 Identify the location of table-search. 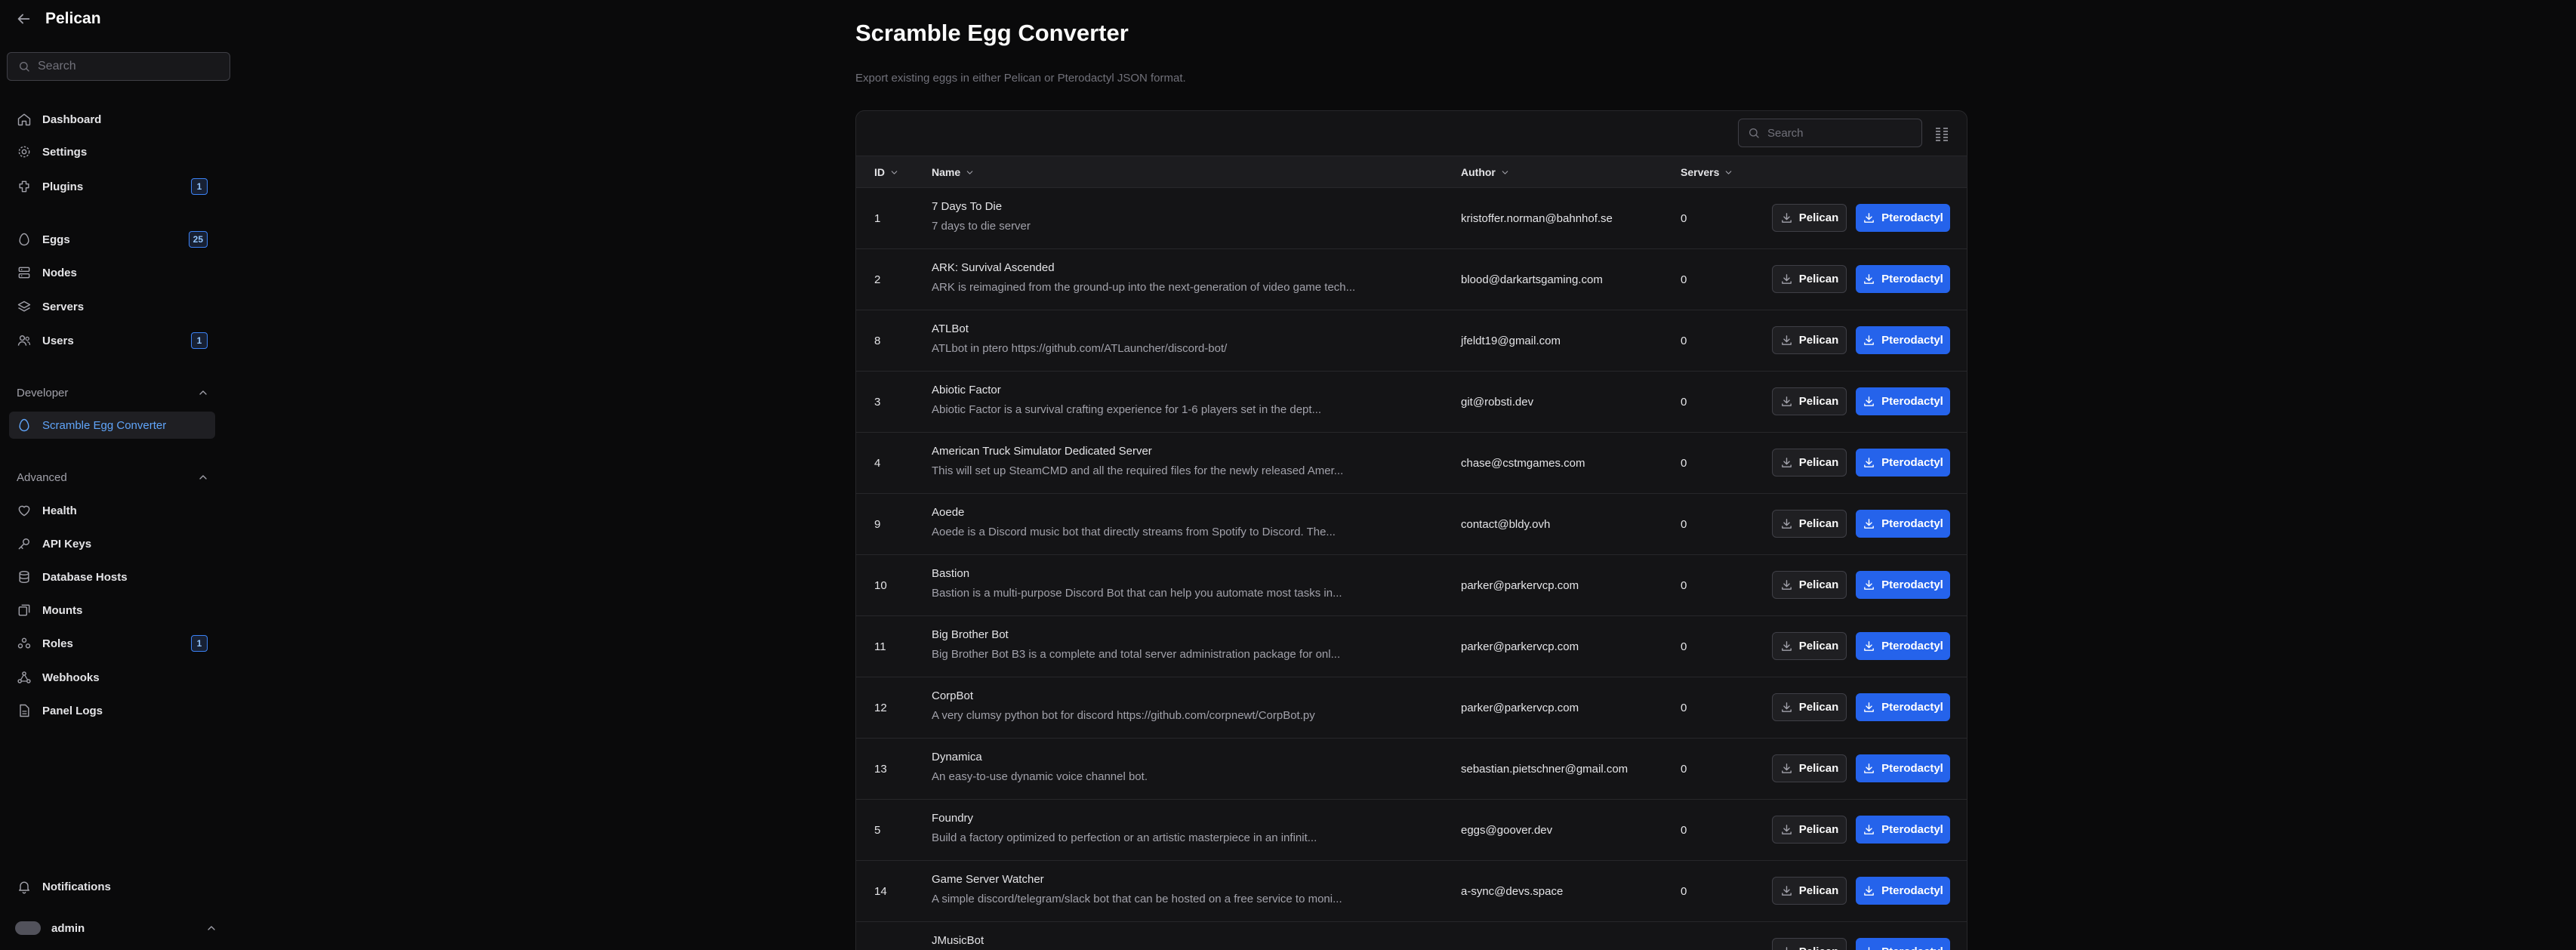
(1830, 133).